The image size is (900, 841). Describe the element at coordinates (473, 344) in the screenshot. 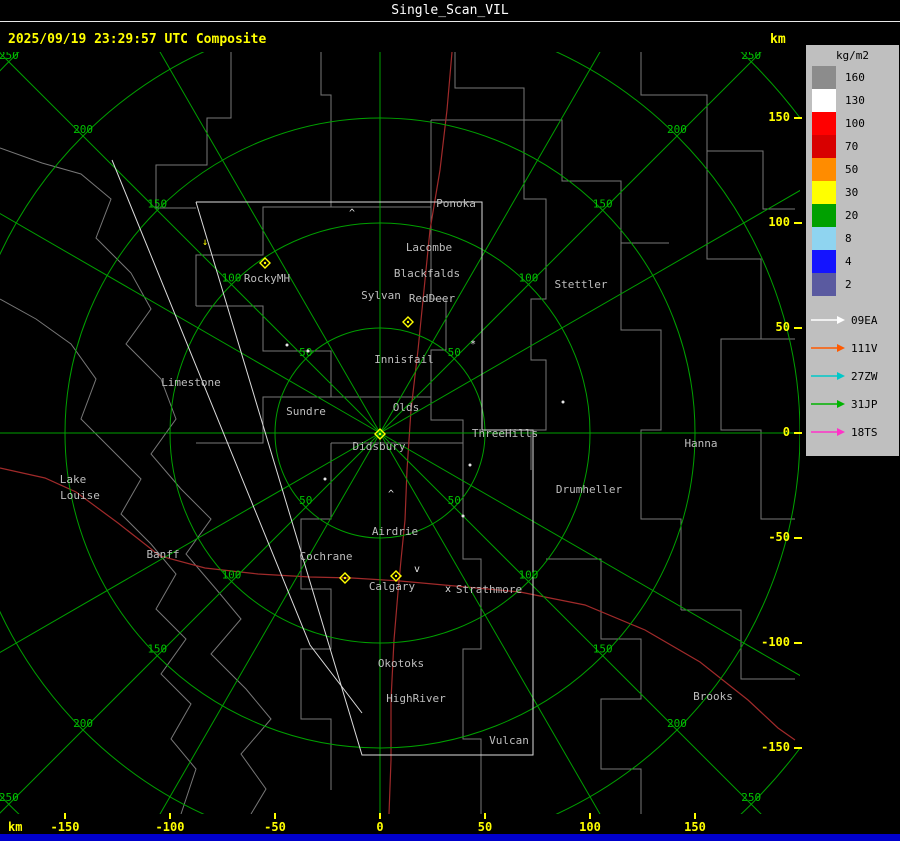

I see `storm-cell-glyph: *` at that location.